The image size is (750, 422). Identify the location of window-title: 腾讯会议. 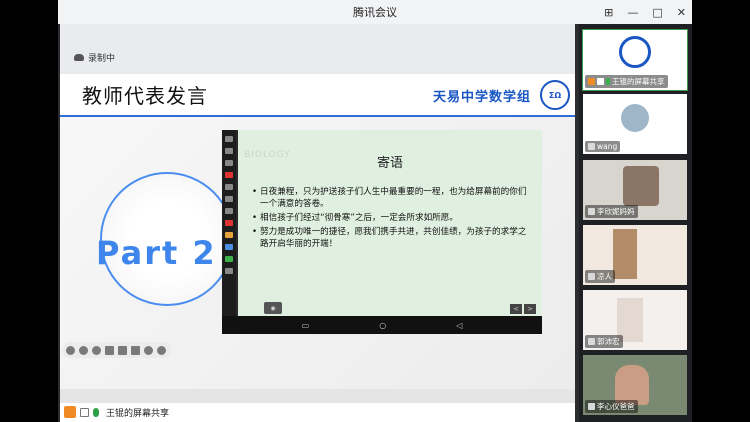
(375, 12).